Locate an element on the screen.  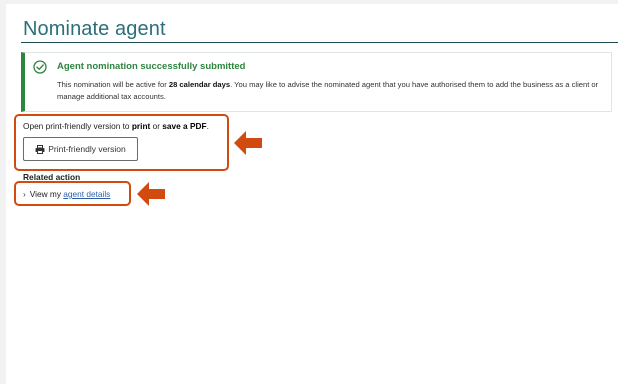
alert-title: Agent nomination successfully submitted is located at coordinates (151, 66).